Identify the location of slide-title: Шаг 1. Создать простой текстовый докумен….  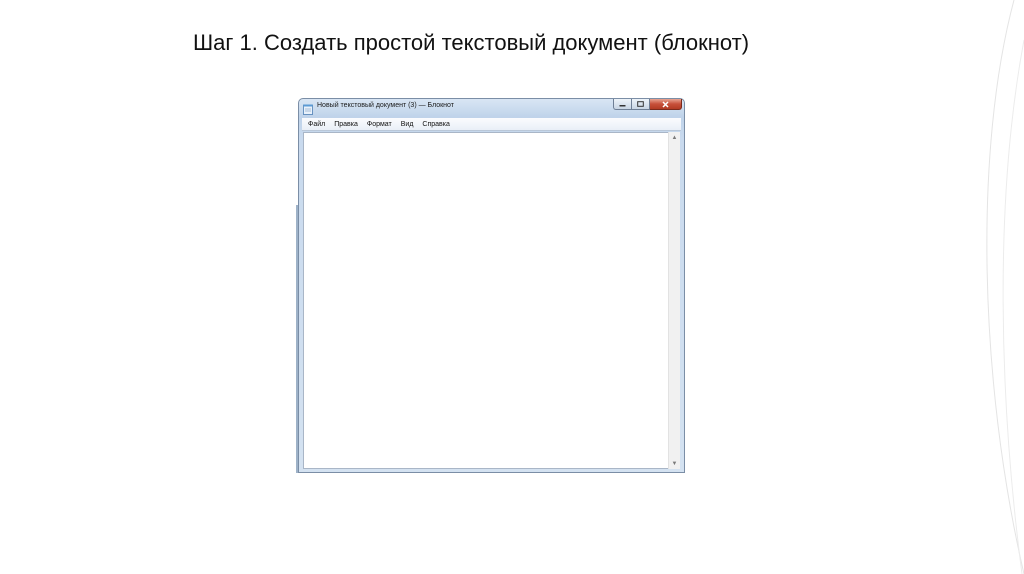
(471, 42).